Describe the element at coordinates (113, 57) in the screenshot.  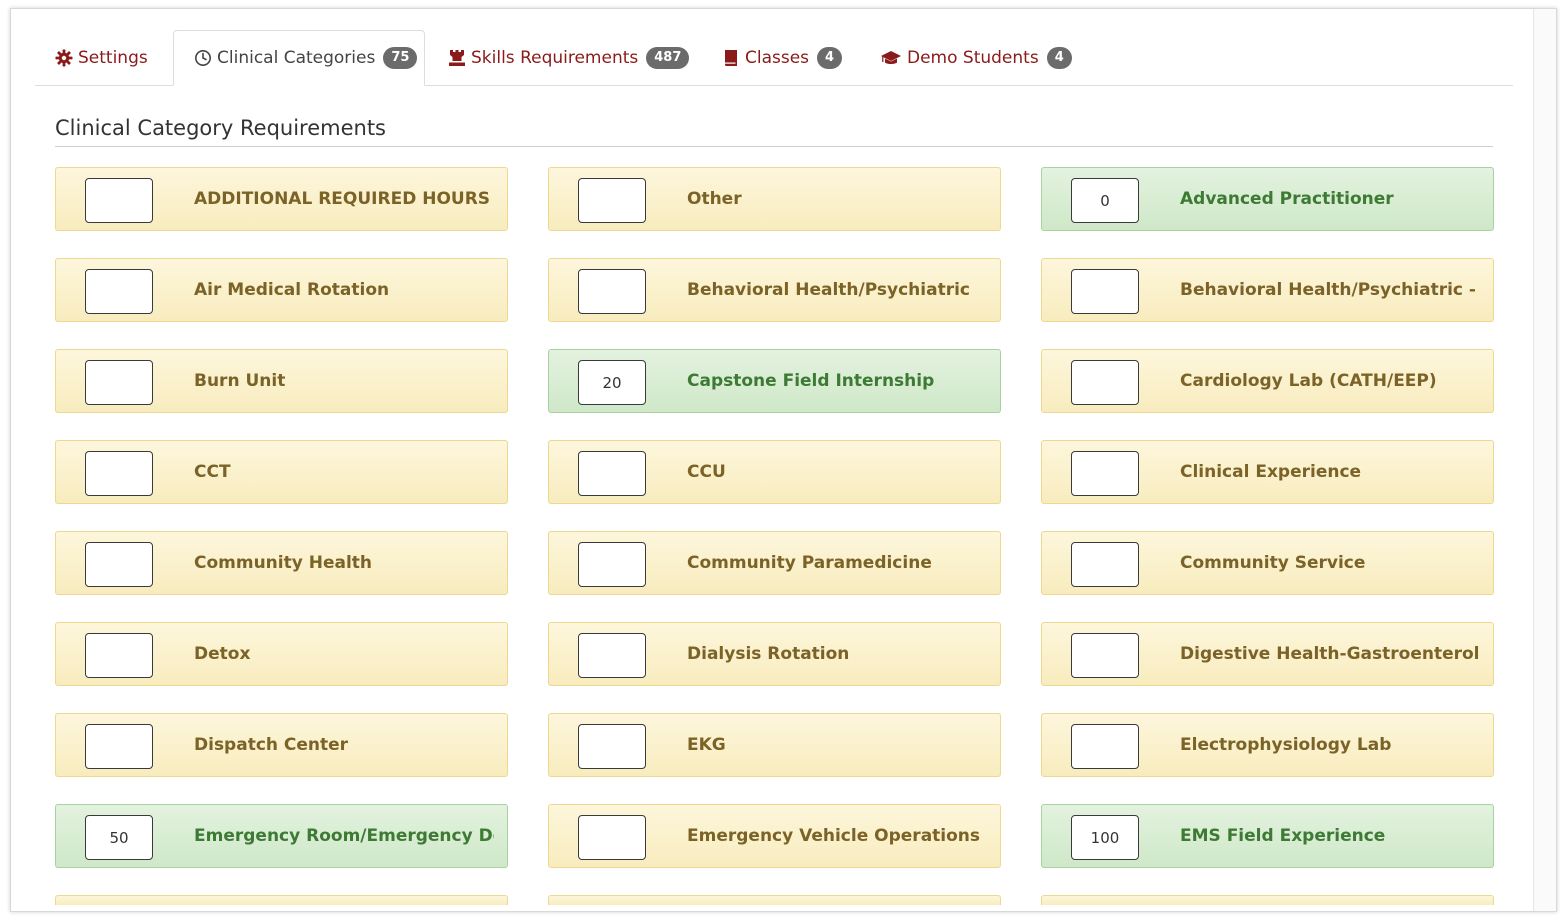
I see `tab-settings-label: Settings` at that location.